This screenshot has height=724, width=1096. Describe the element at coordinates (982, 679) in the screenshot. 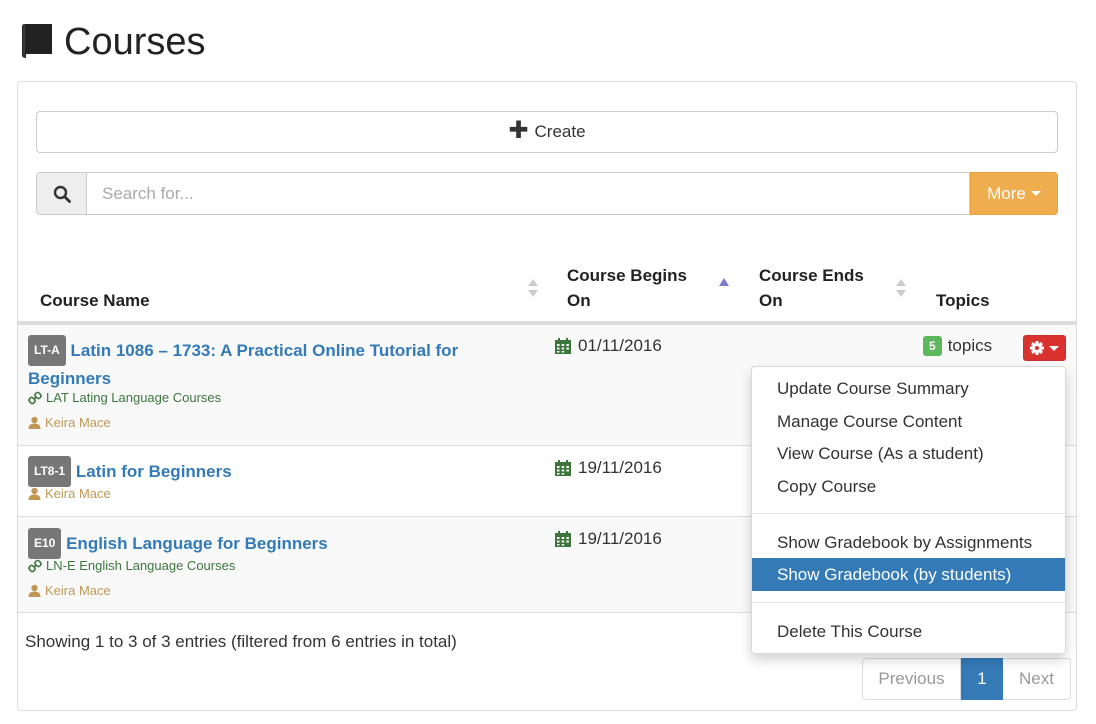

I see `page-1-button: 1` at that location.